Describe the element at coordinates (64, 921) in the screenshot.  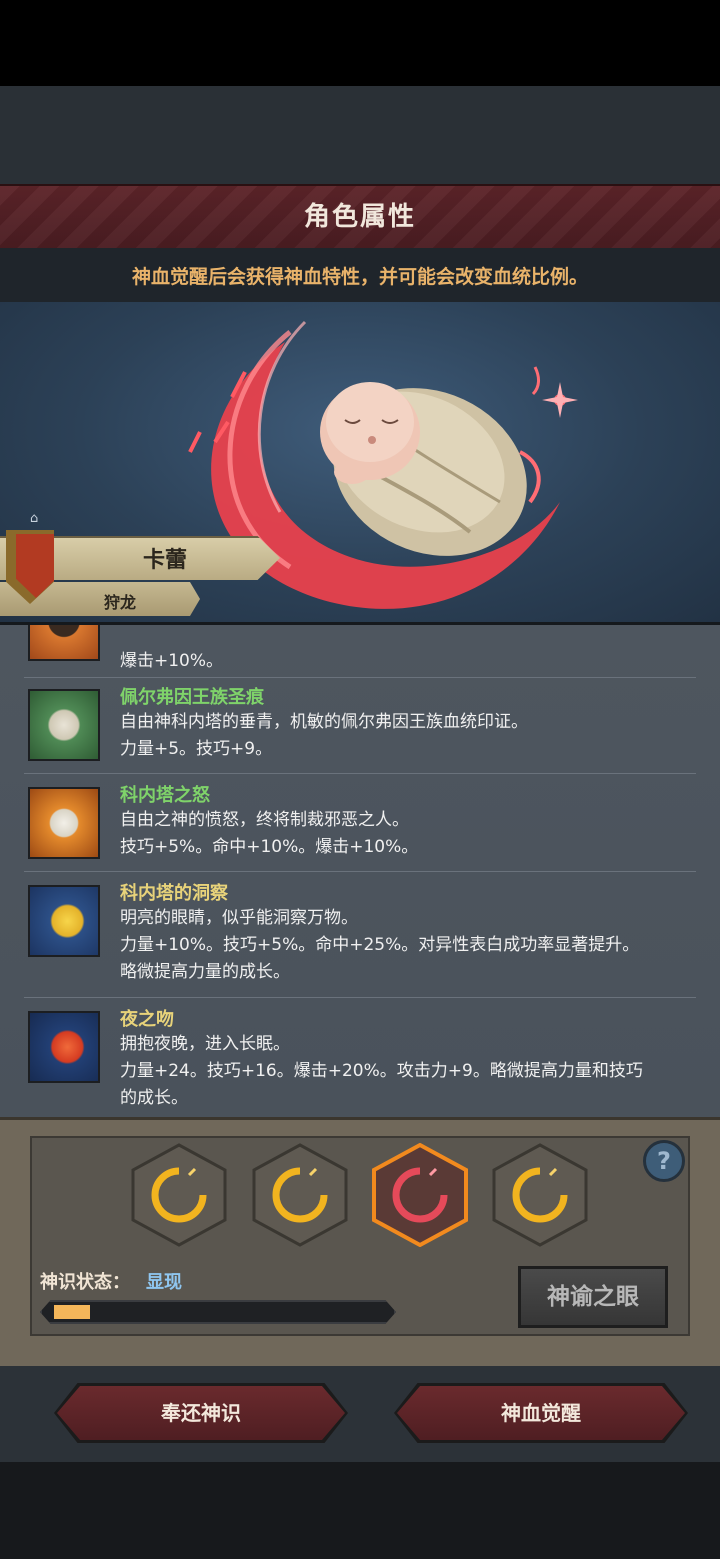
I see `golden-moon-icon` at that location.